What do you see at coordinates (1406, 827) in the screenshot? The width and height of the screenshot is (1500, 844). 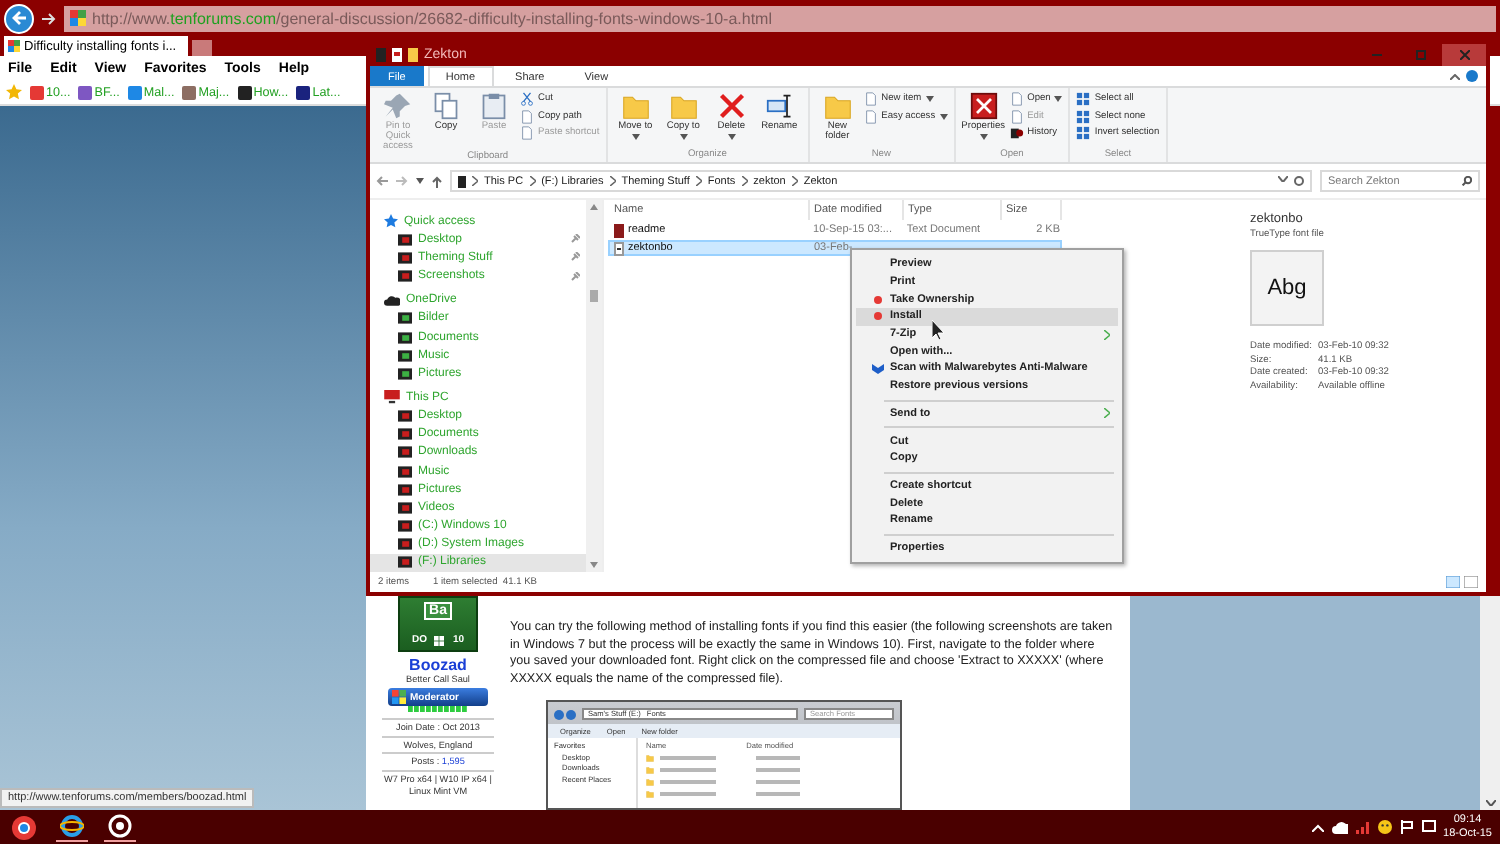 I see `flag-icon` at bounding box center [1406, 827].